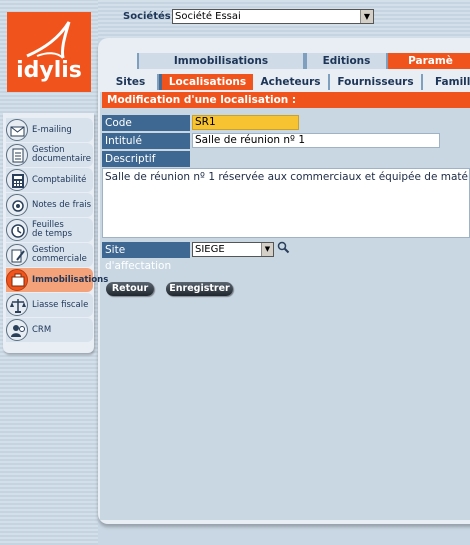 This screenshot has height=545, width=470. Describe the element at coordinates (199, 289) in the screenshot. I see `enregistrer-button: Enregistrer` at that location.